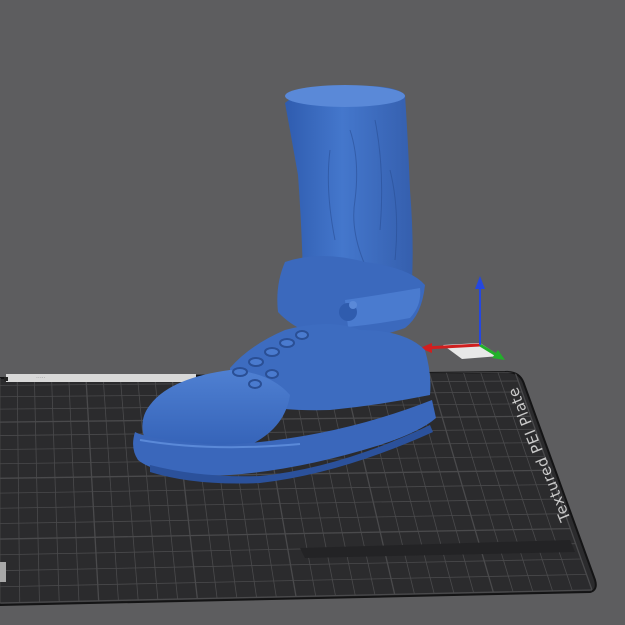  What do you see at coordinates (462, 318) in the screenshot?
I see `axis-gizmo` at bounding box center [462, 318].